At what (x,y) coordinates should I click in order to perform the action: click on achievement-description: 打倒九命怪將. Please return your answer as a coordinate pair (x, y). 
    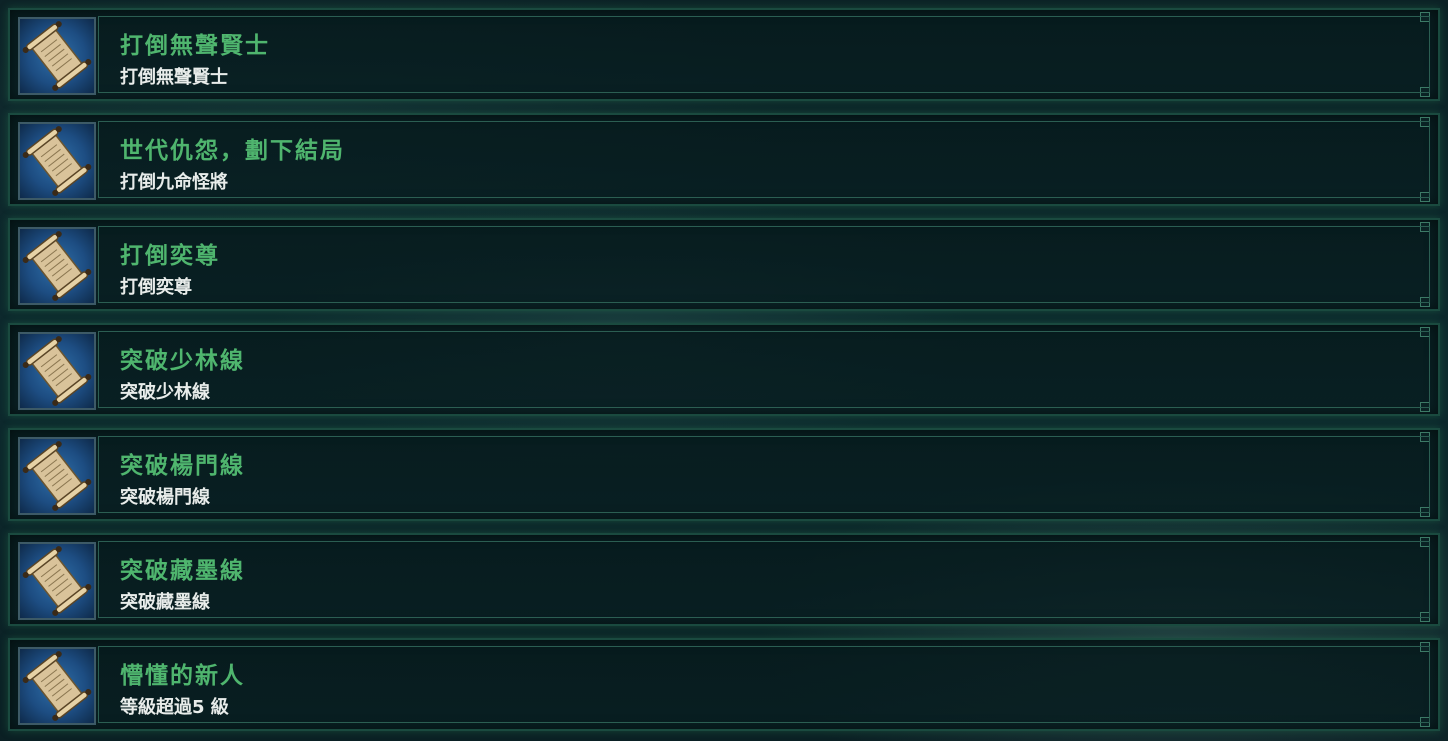
    Looking at the image, I should click on (174, 182).